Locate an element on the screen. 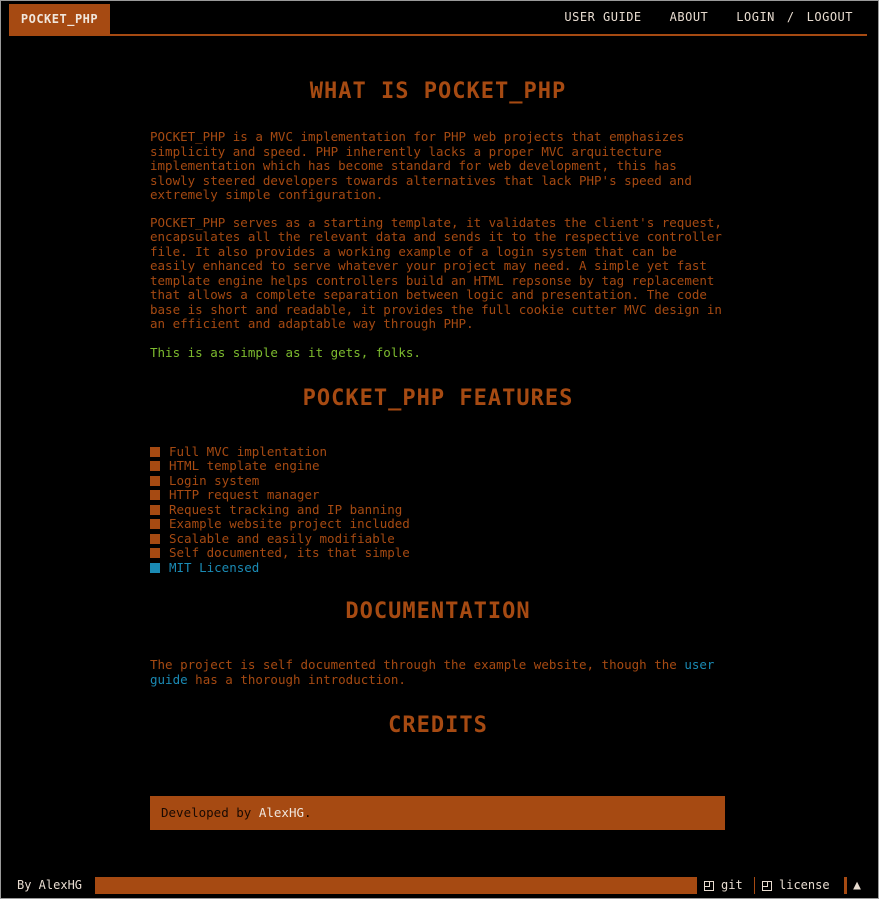  list-item: Example website project included is located at coordinates (438, 524).